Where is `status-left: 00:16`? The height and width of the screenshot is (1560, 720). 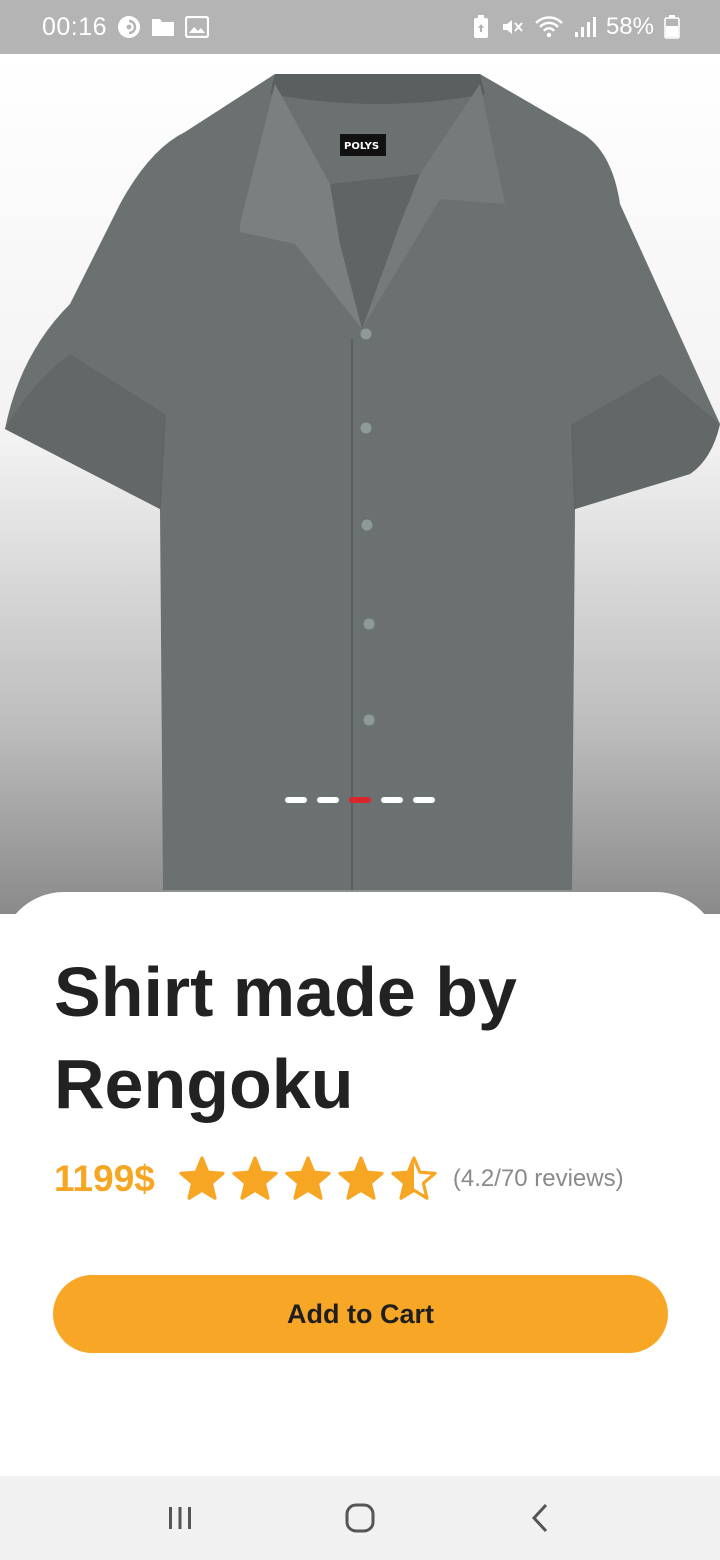 status-left: 00:16 is located at coordinates (126, 27).